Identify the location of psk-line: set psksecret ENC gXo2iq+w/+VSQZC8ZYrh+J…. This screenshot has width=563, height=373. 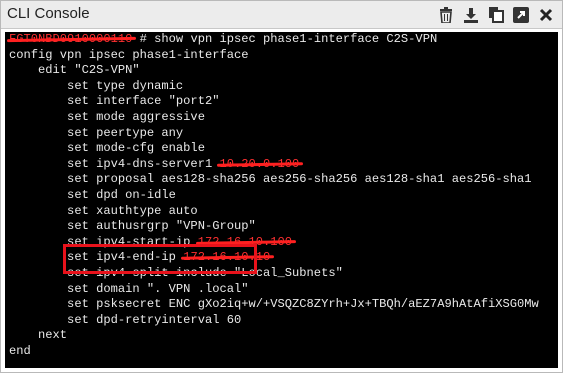
(274, 304).